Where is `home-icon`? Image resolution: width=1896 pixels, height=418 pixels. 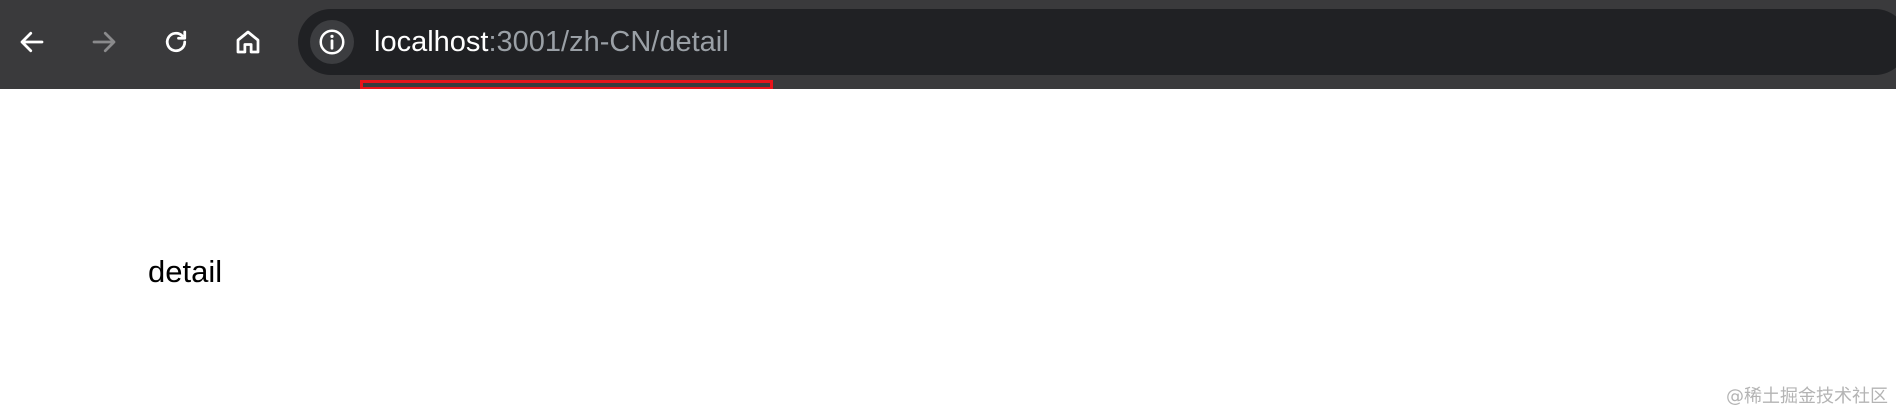
home-icon is located at coordinates (248, 42).